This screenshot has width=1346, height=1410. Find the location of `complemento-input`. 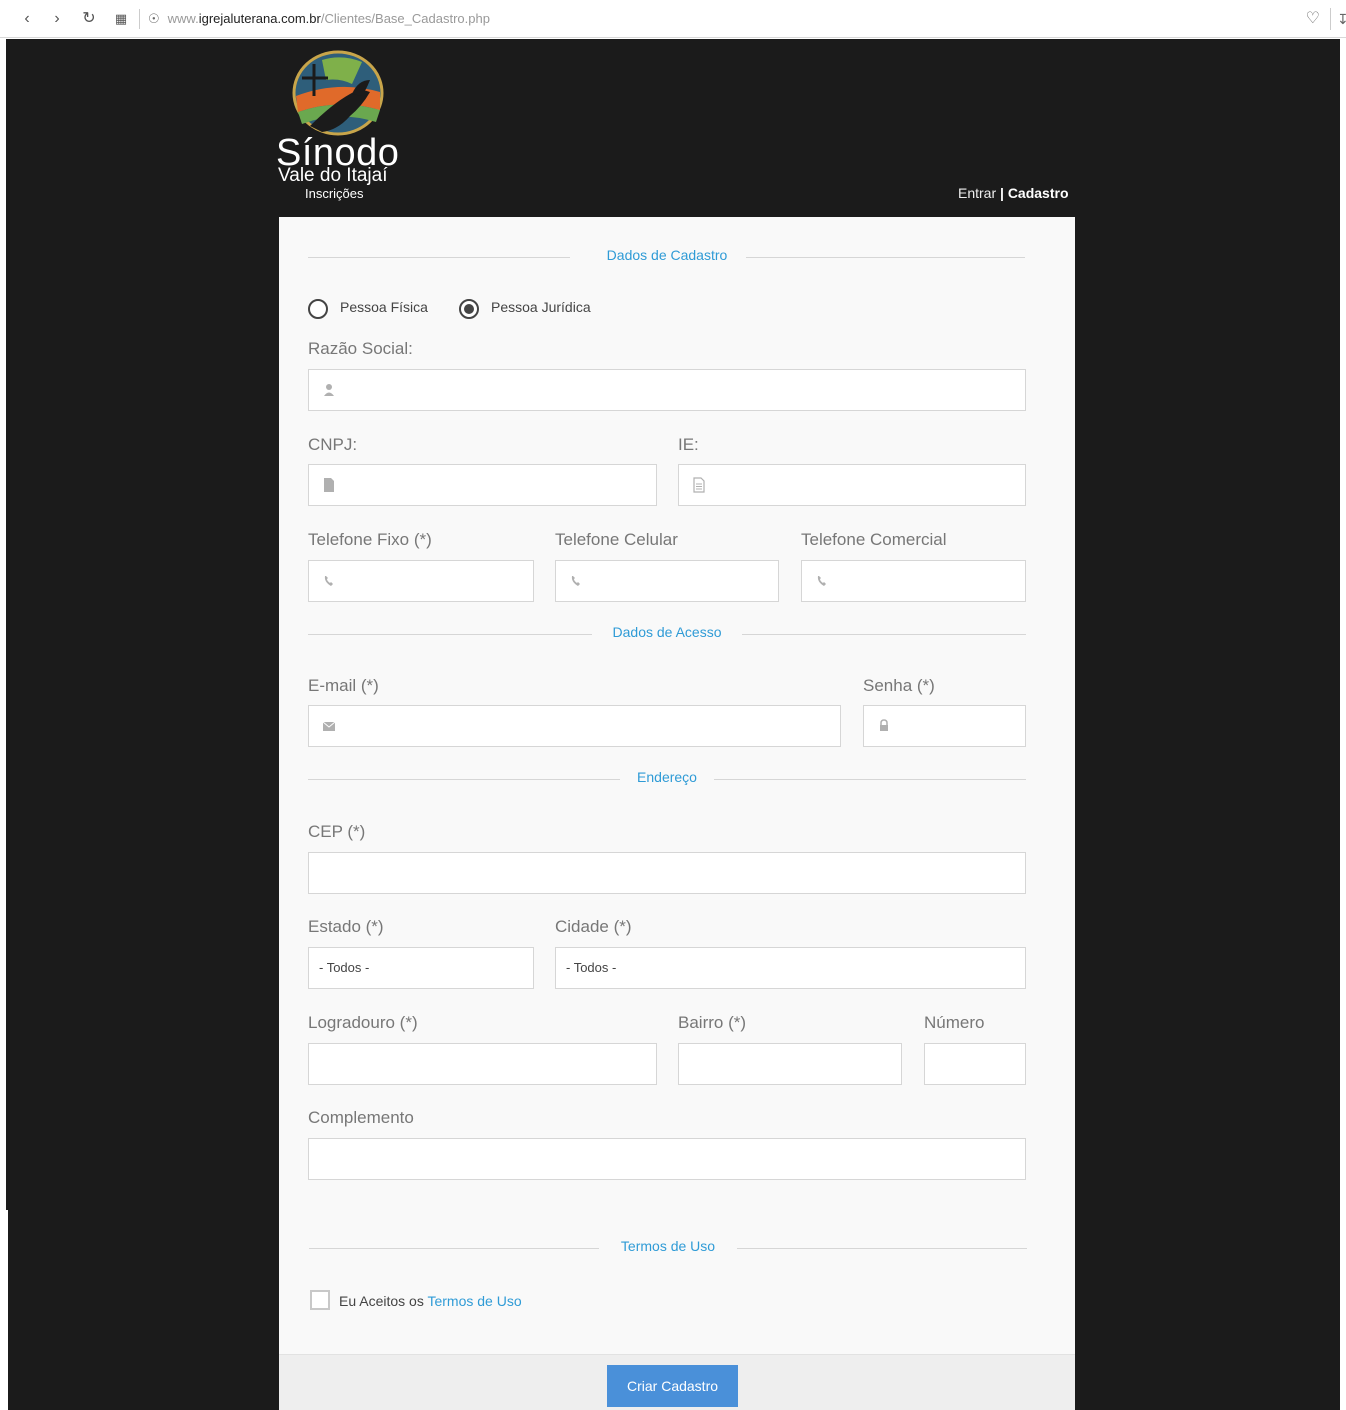

complemento-input is located at coordinates (667, 1159).